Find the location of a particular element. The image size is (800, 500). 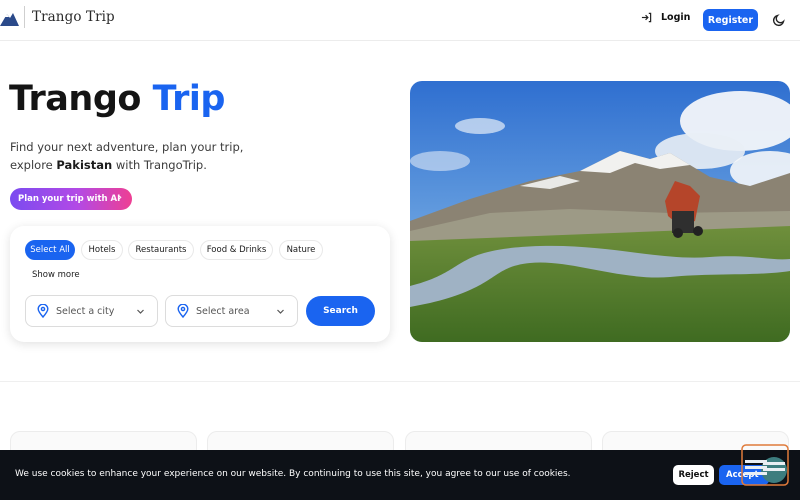

logo-separator is located at coordinates (24, 17).